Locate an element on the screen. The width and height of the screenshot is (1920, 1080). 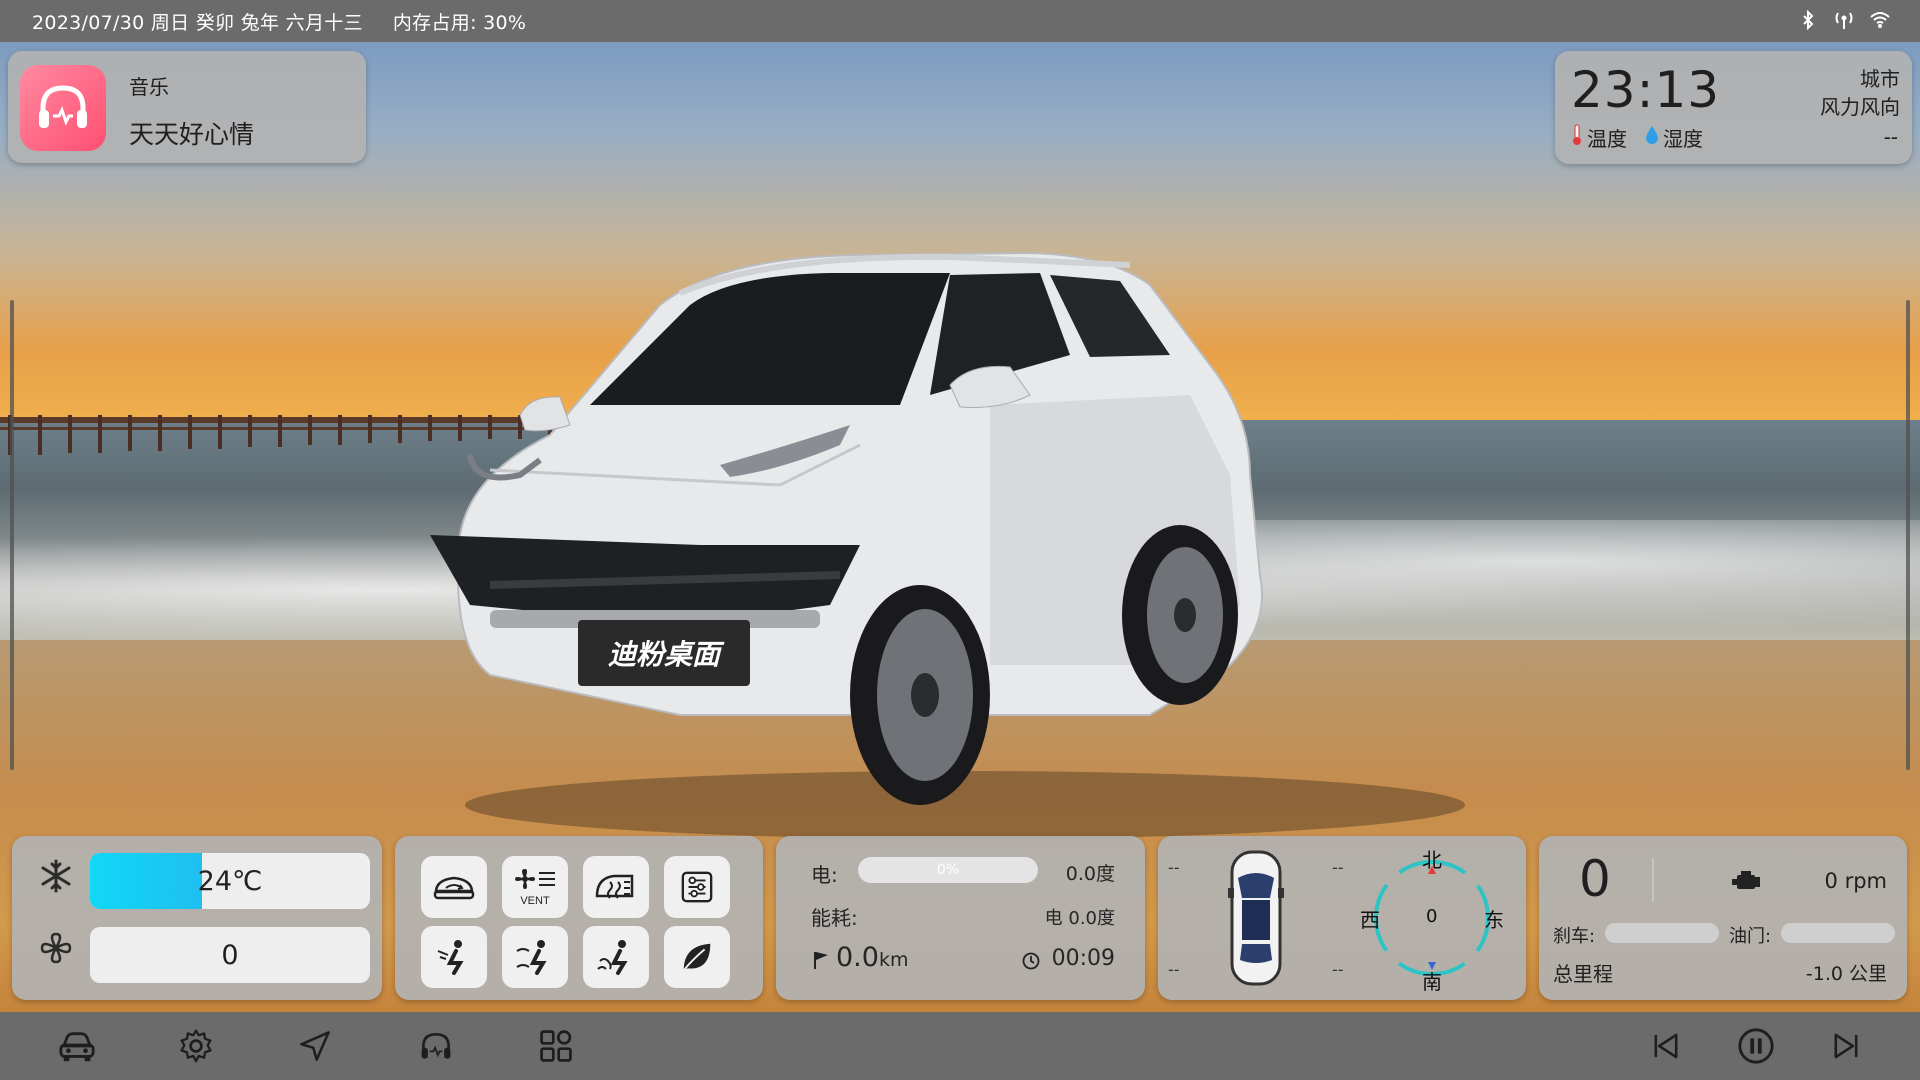
svg-text: VENT is located at coordinates (535, 901).